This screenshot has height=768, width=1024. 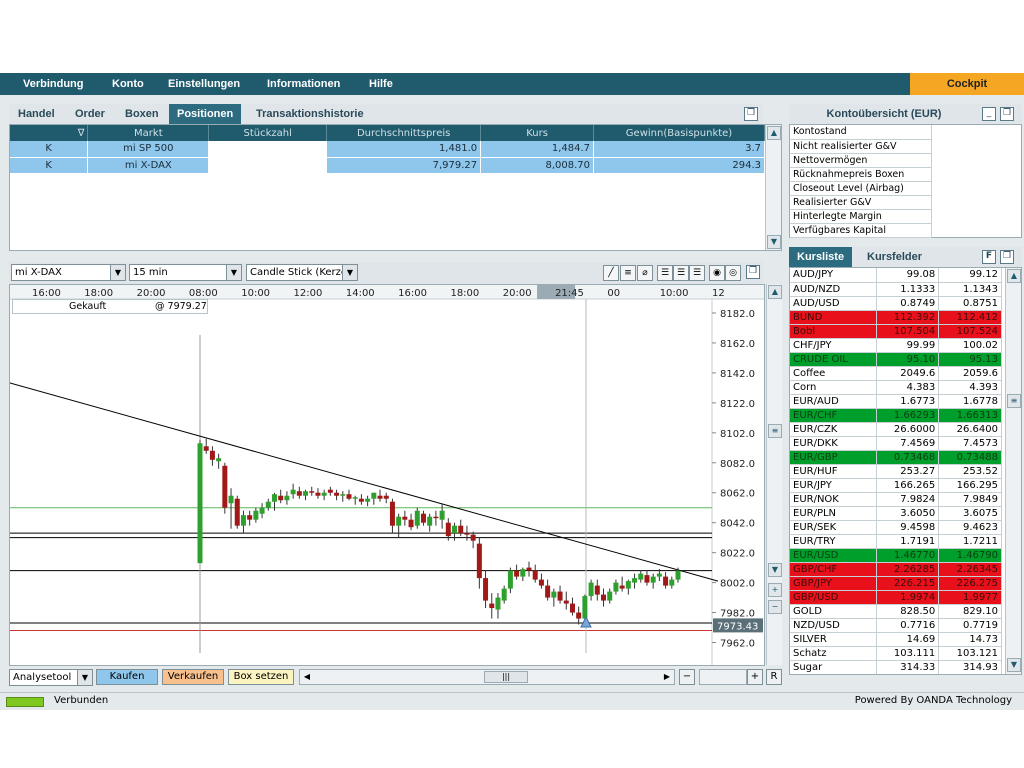 I want to click on chart-hscroll: ◀ ||| ▶, so click(x=487, y=677).